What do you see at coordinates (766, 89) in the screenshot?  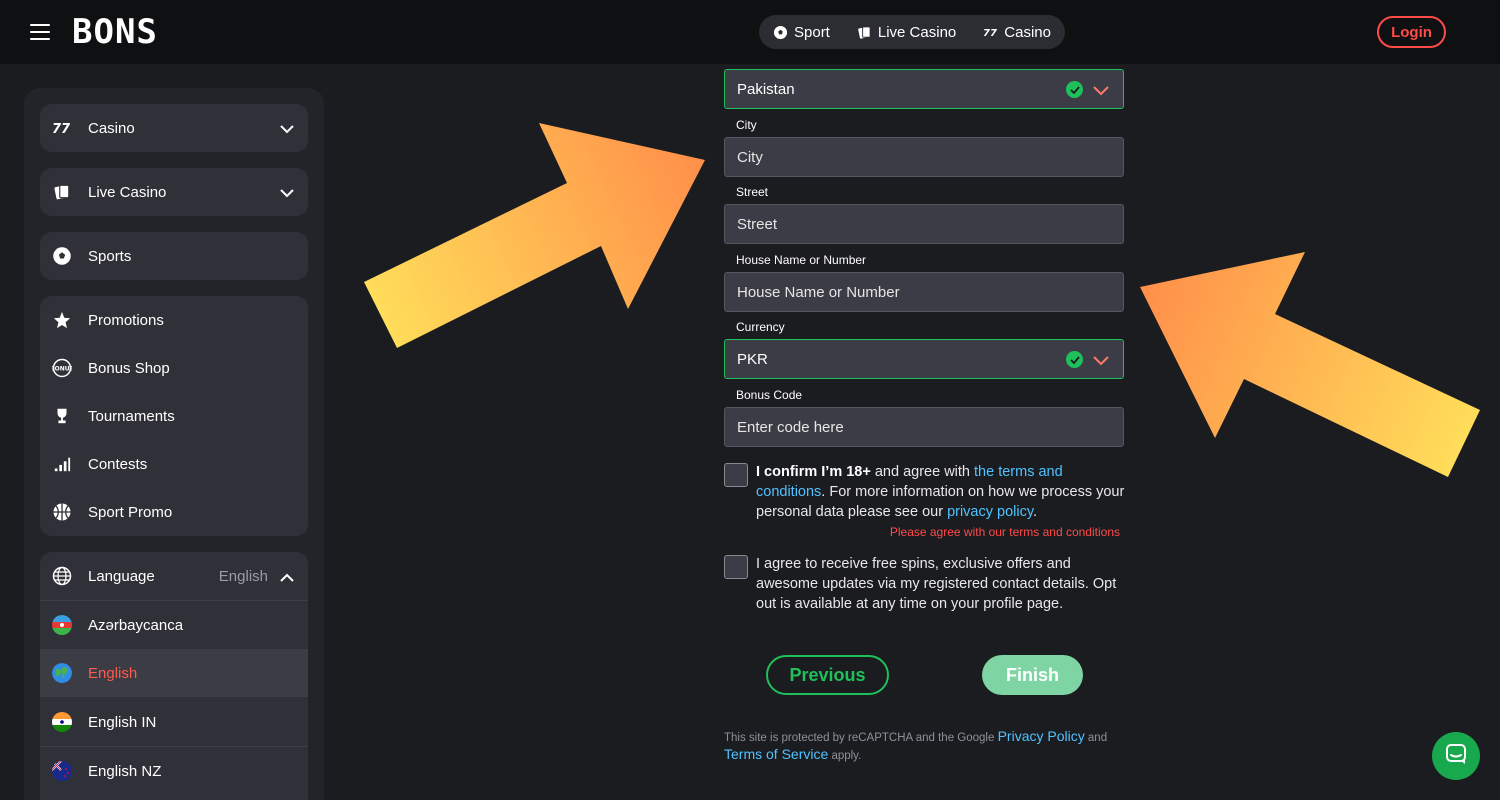 I see `country-value: Pakistan` at bounding box center [766, 89].